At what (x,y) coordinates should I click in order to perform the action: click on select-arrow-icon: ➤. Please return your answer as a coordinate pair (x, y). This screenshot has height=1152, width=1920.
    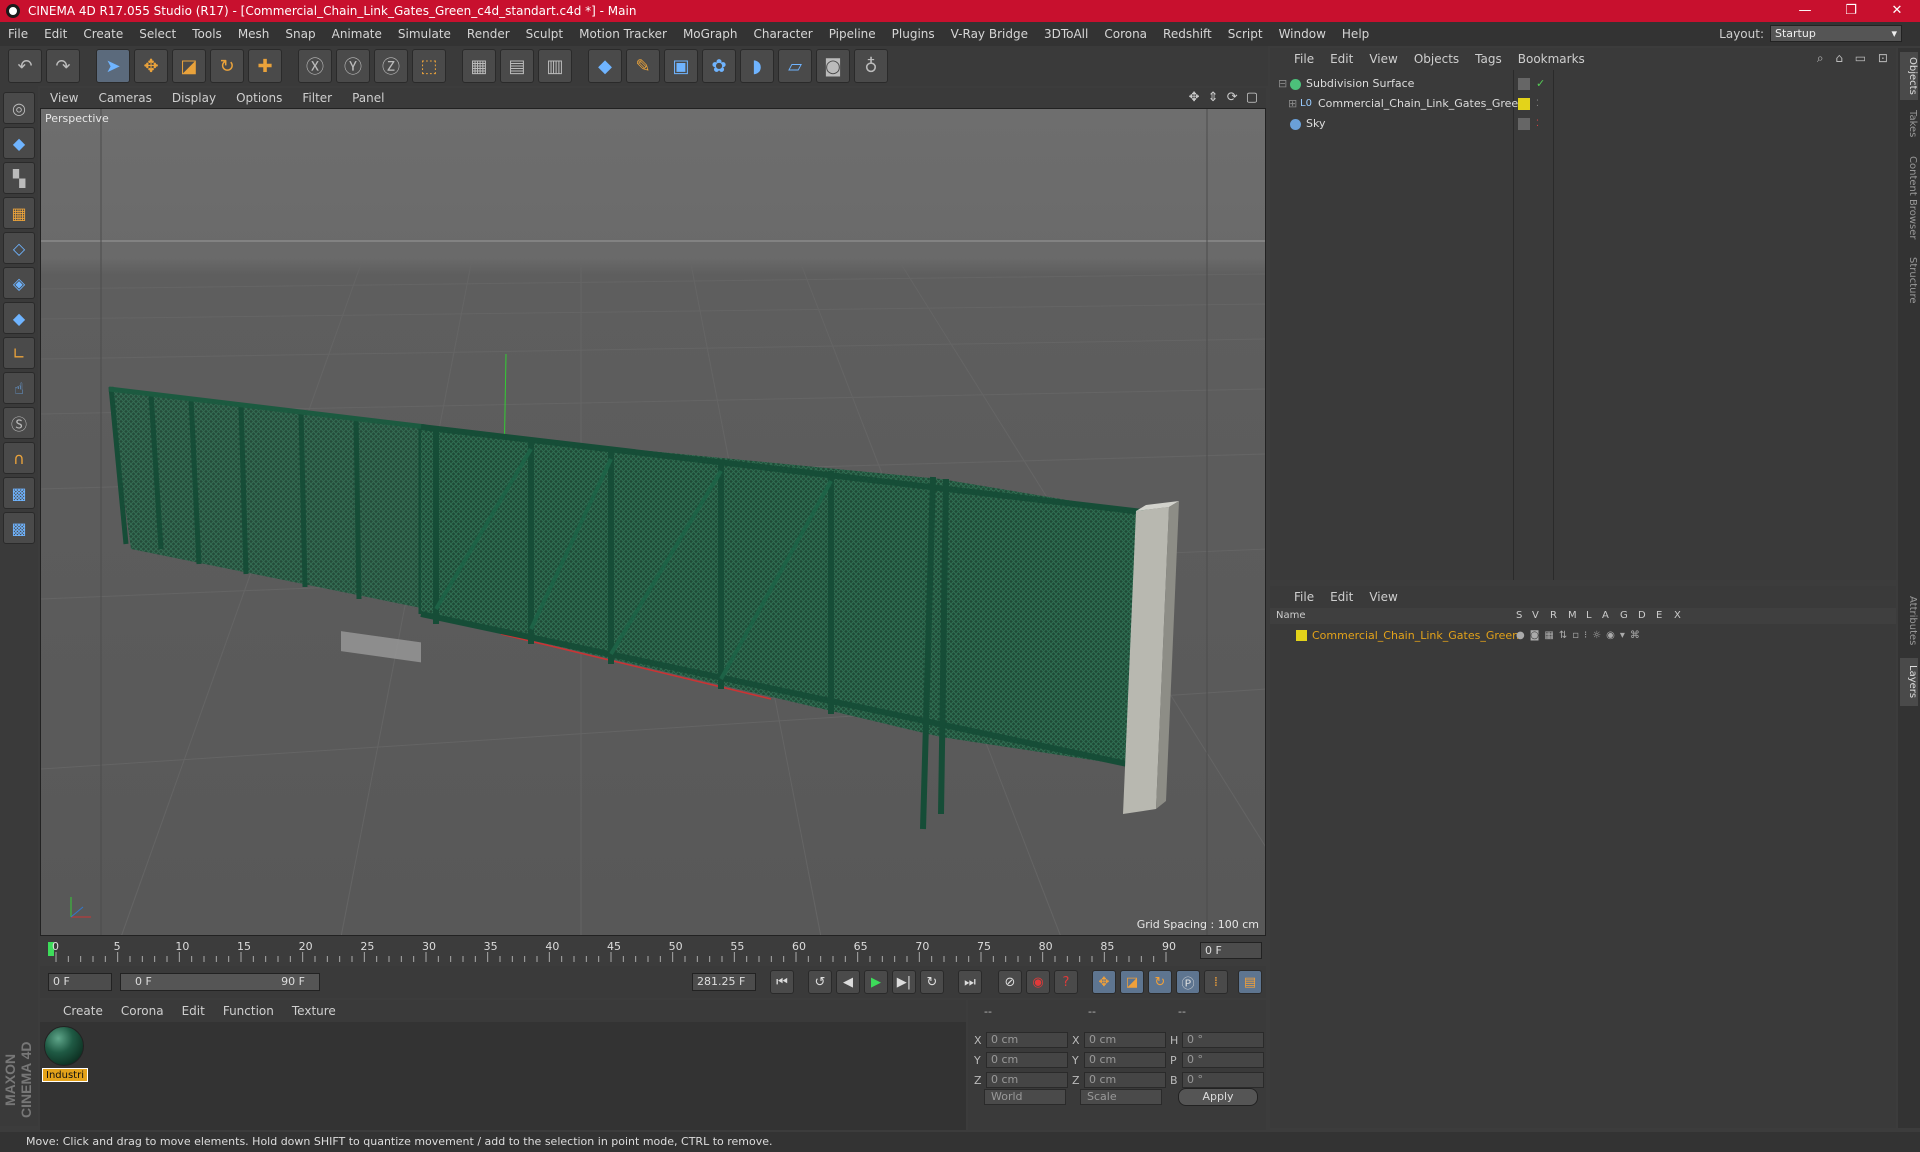
    Looking at the image, I should click on (113, 66).